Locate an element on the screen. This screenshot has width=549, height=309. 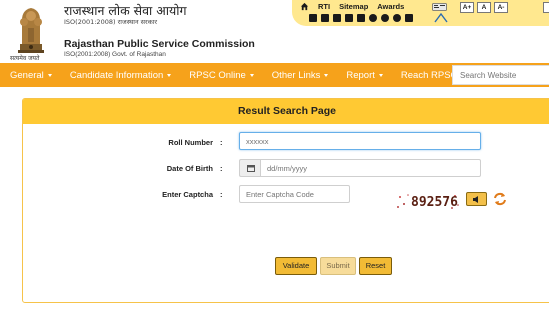
instagram-icon is located at coordinates (337, 18).